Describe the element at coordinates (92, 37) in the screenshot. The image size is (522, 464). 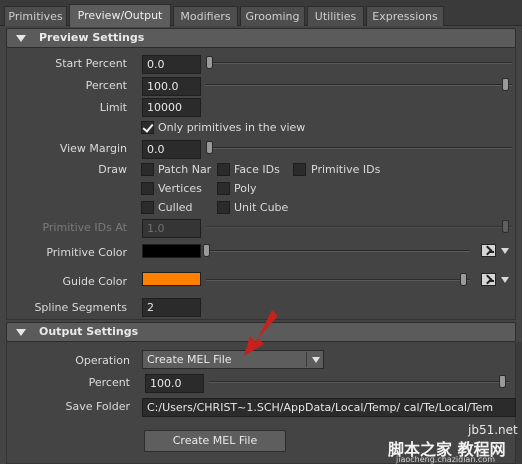
I see `section-title: Preview Settings` at that location.